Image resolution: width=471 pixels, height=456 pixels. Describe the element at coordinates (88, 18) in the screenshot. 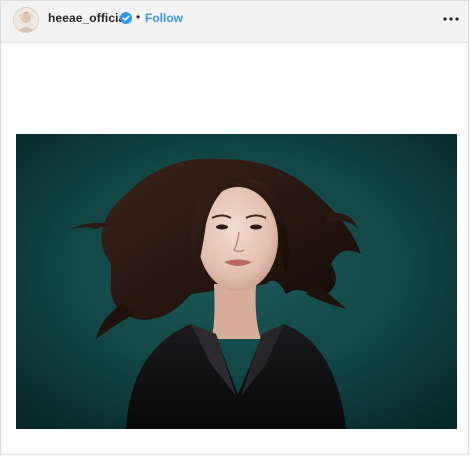

I see `username-link: heeae_official` at that location.